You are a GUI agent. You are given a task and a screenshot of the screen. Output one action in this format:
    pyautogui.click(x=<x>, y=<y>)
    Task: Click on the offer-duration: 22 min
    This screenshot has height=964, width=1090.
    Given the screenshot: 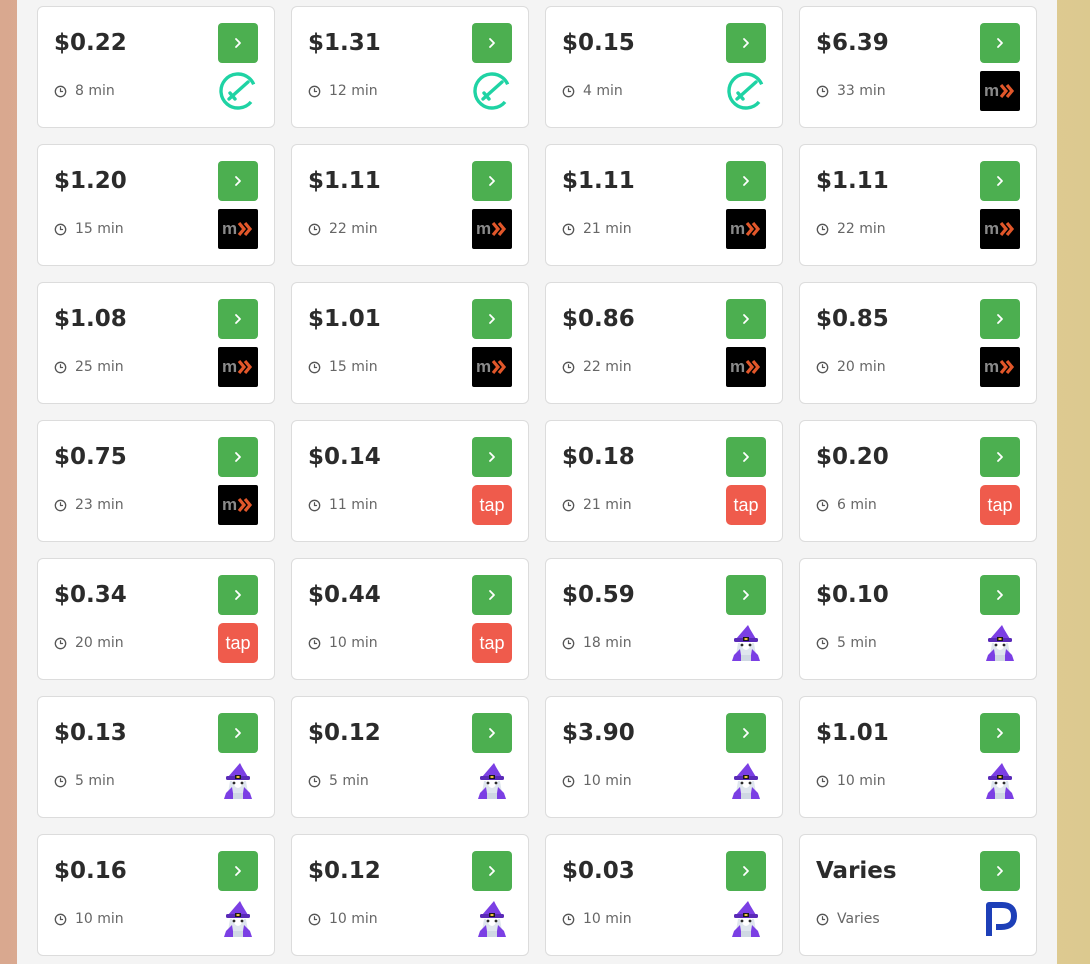 What is the action you would take?
    pyautogui.click(x=851, y=229)
    